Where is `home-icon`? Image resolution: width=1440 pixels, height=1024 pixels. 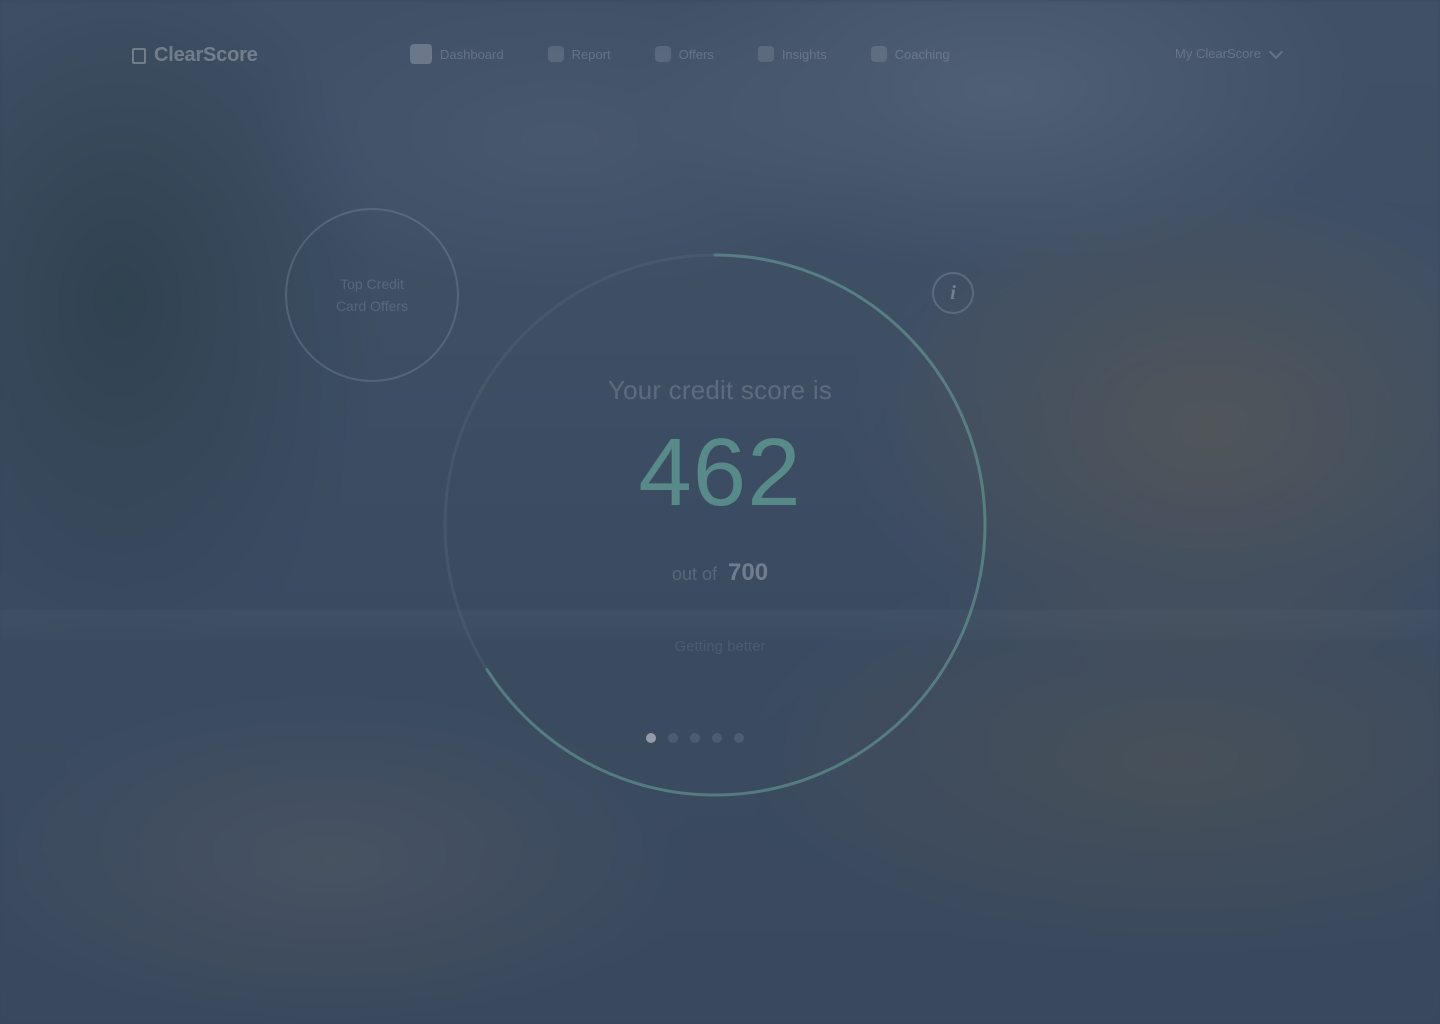
home-icon is located at coordinates (421, 54).